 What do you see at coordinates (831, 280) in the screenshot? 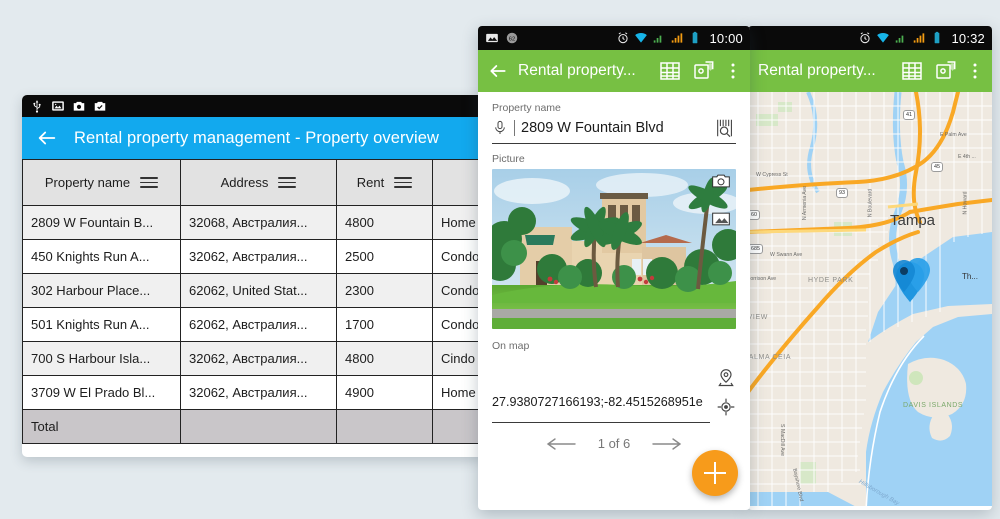
I see `map-label-hyde-park: HYDE PARK` at bounding box center [831, 280].